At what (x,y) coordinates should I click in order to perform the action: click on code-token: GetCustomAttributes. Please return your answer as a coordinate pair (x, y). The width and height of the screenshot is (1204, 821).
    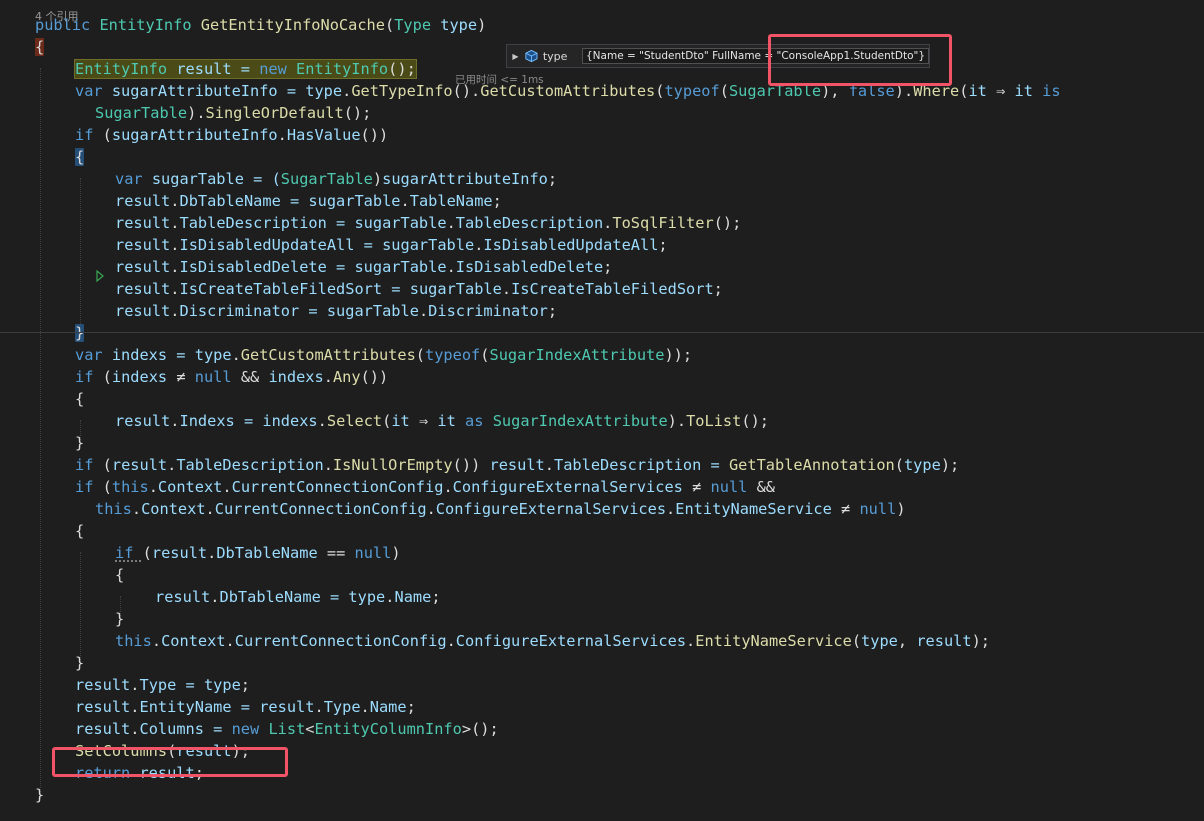
    Looking at the image, I should click on (328, 355).